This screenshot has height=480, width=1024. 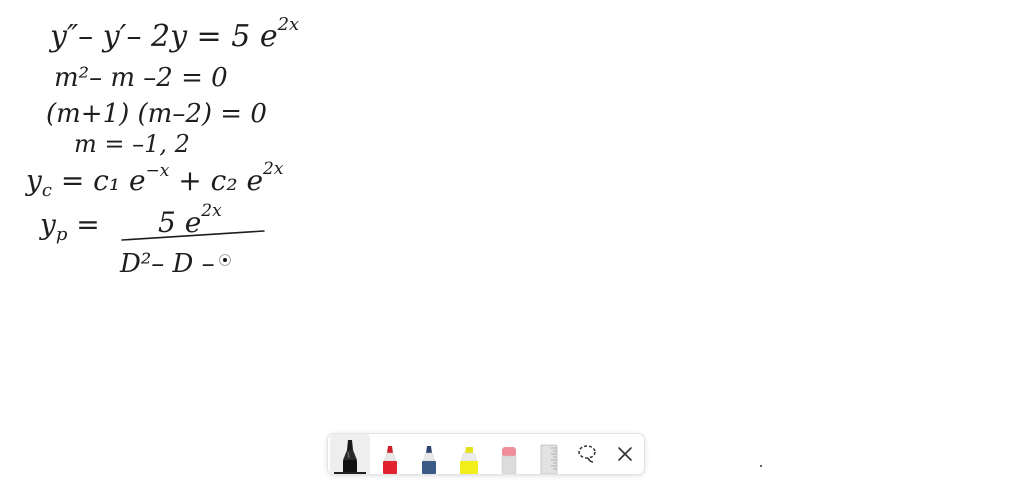 I want to click on eraser-icon, so click(x=509, y=460).